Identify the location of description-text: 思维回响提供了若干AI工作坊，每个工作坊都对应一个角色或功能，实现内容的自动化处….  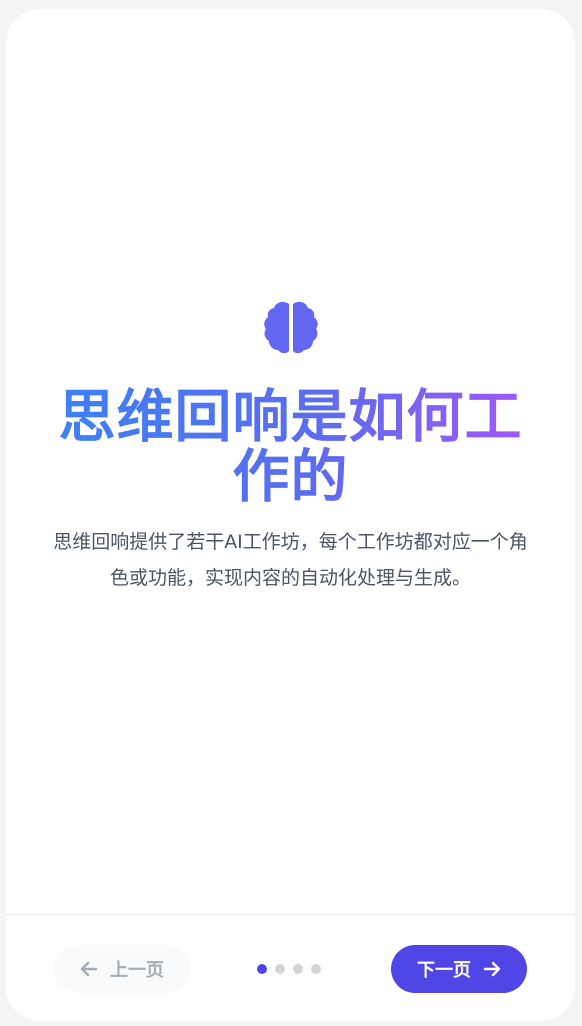
(290, 560).